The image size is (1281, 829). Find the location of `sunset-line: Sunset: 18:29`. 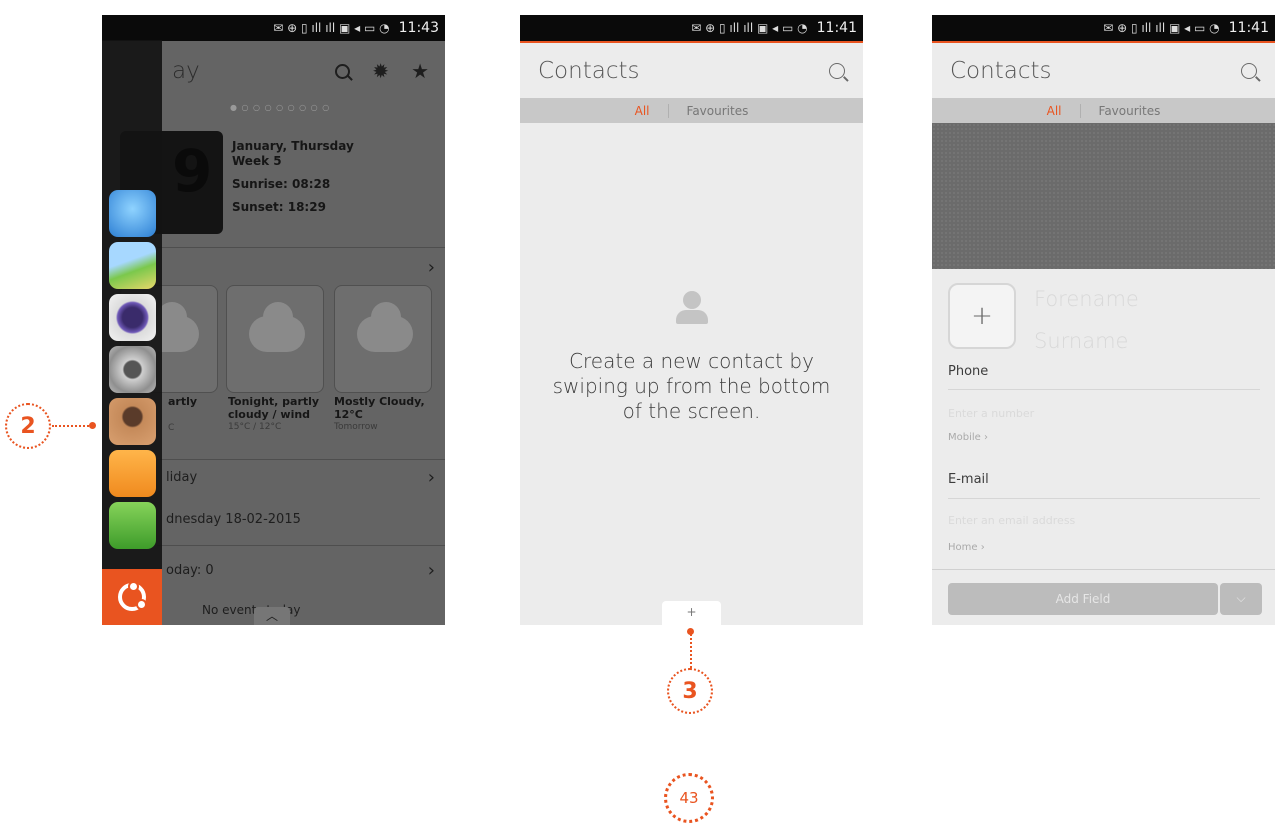

sunset-line: Sunset: 18:29 is located at coordinates (279, 207).